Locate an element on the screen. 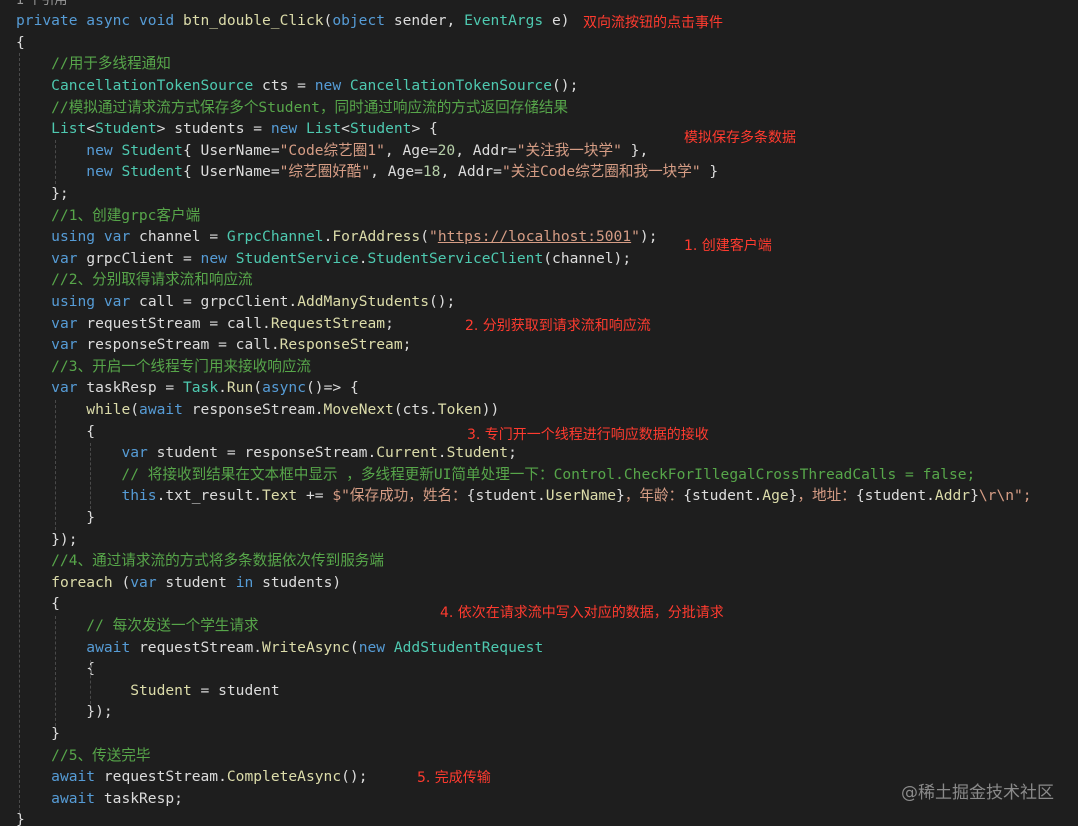 The height and width of the screenshot is (826, 1078). code-token: await is located at coordinates (113, 647).